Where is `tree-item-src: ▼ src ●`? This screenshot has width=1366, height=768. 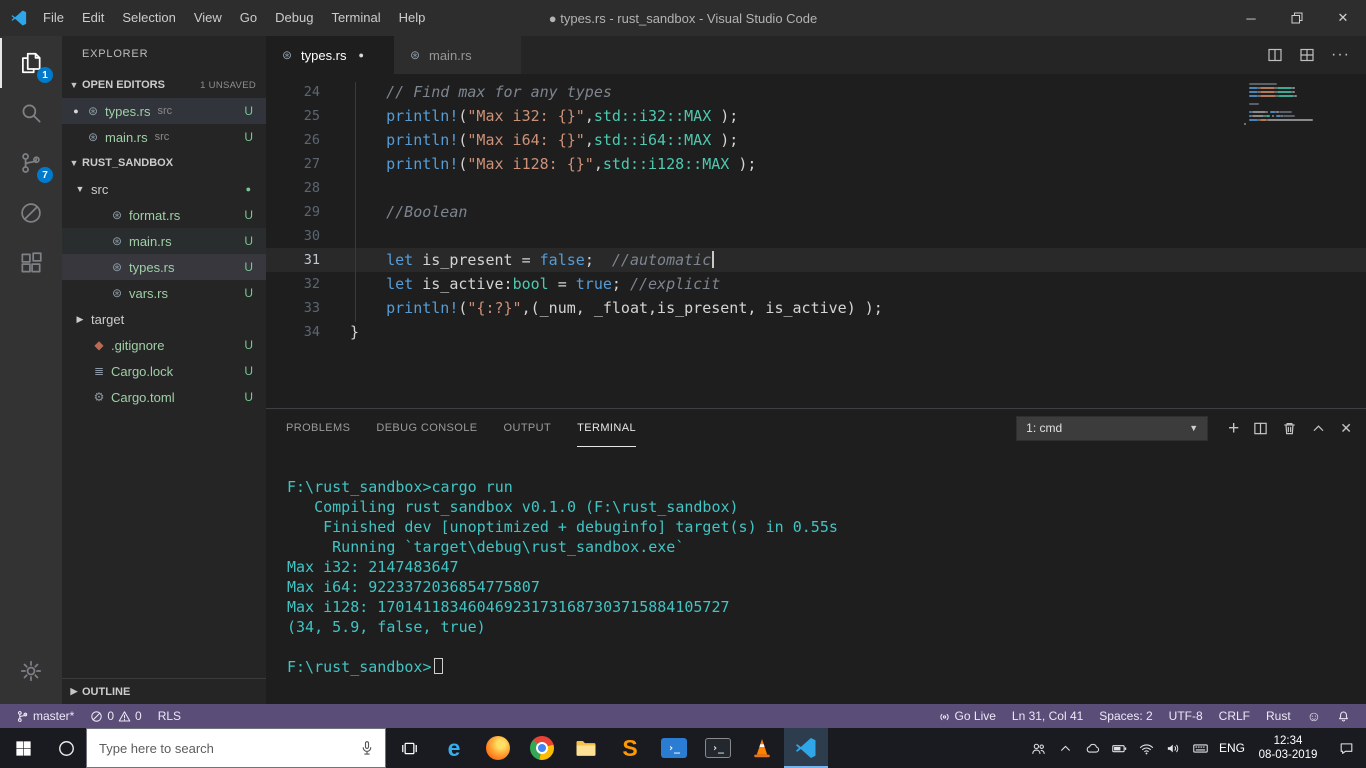 tree-item-src: ▼ src ● is located at coordinates (164, 189).